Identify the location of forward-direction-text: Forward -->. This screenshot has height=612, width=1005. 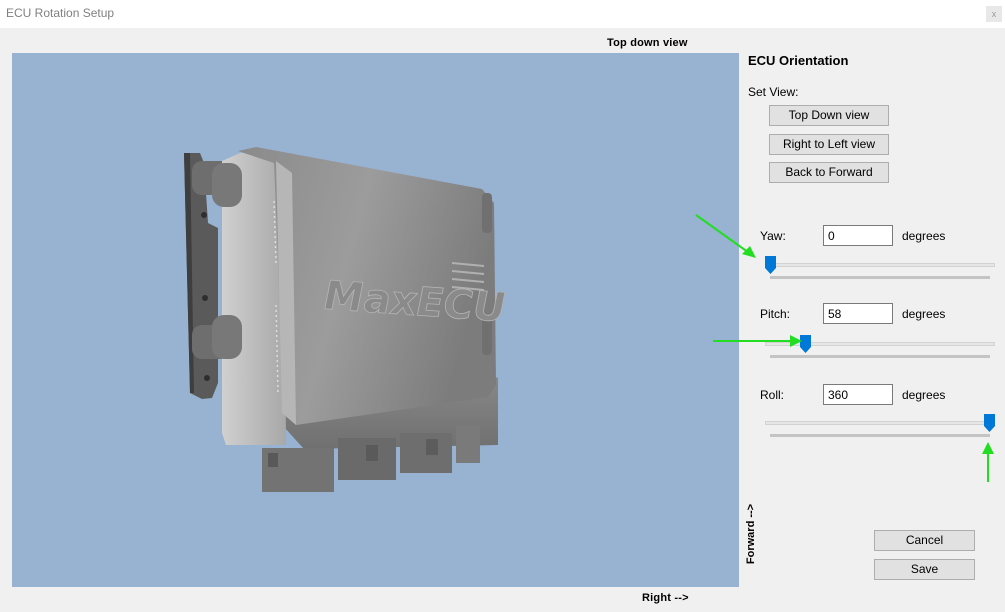
(751, 534).